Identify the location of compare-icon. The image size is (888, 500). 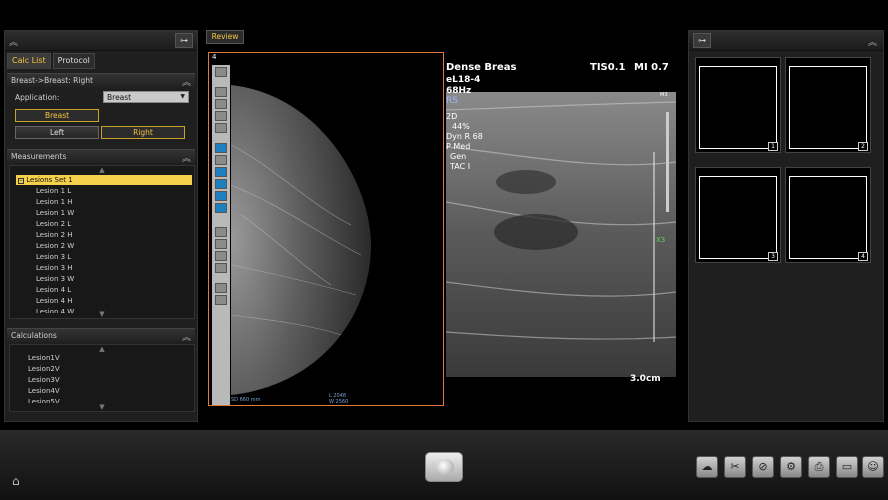
(221, 196).